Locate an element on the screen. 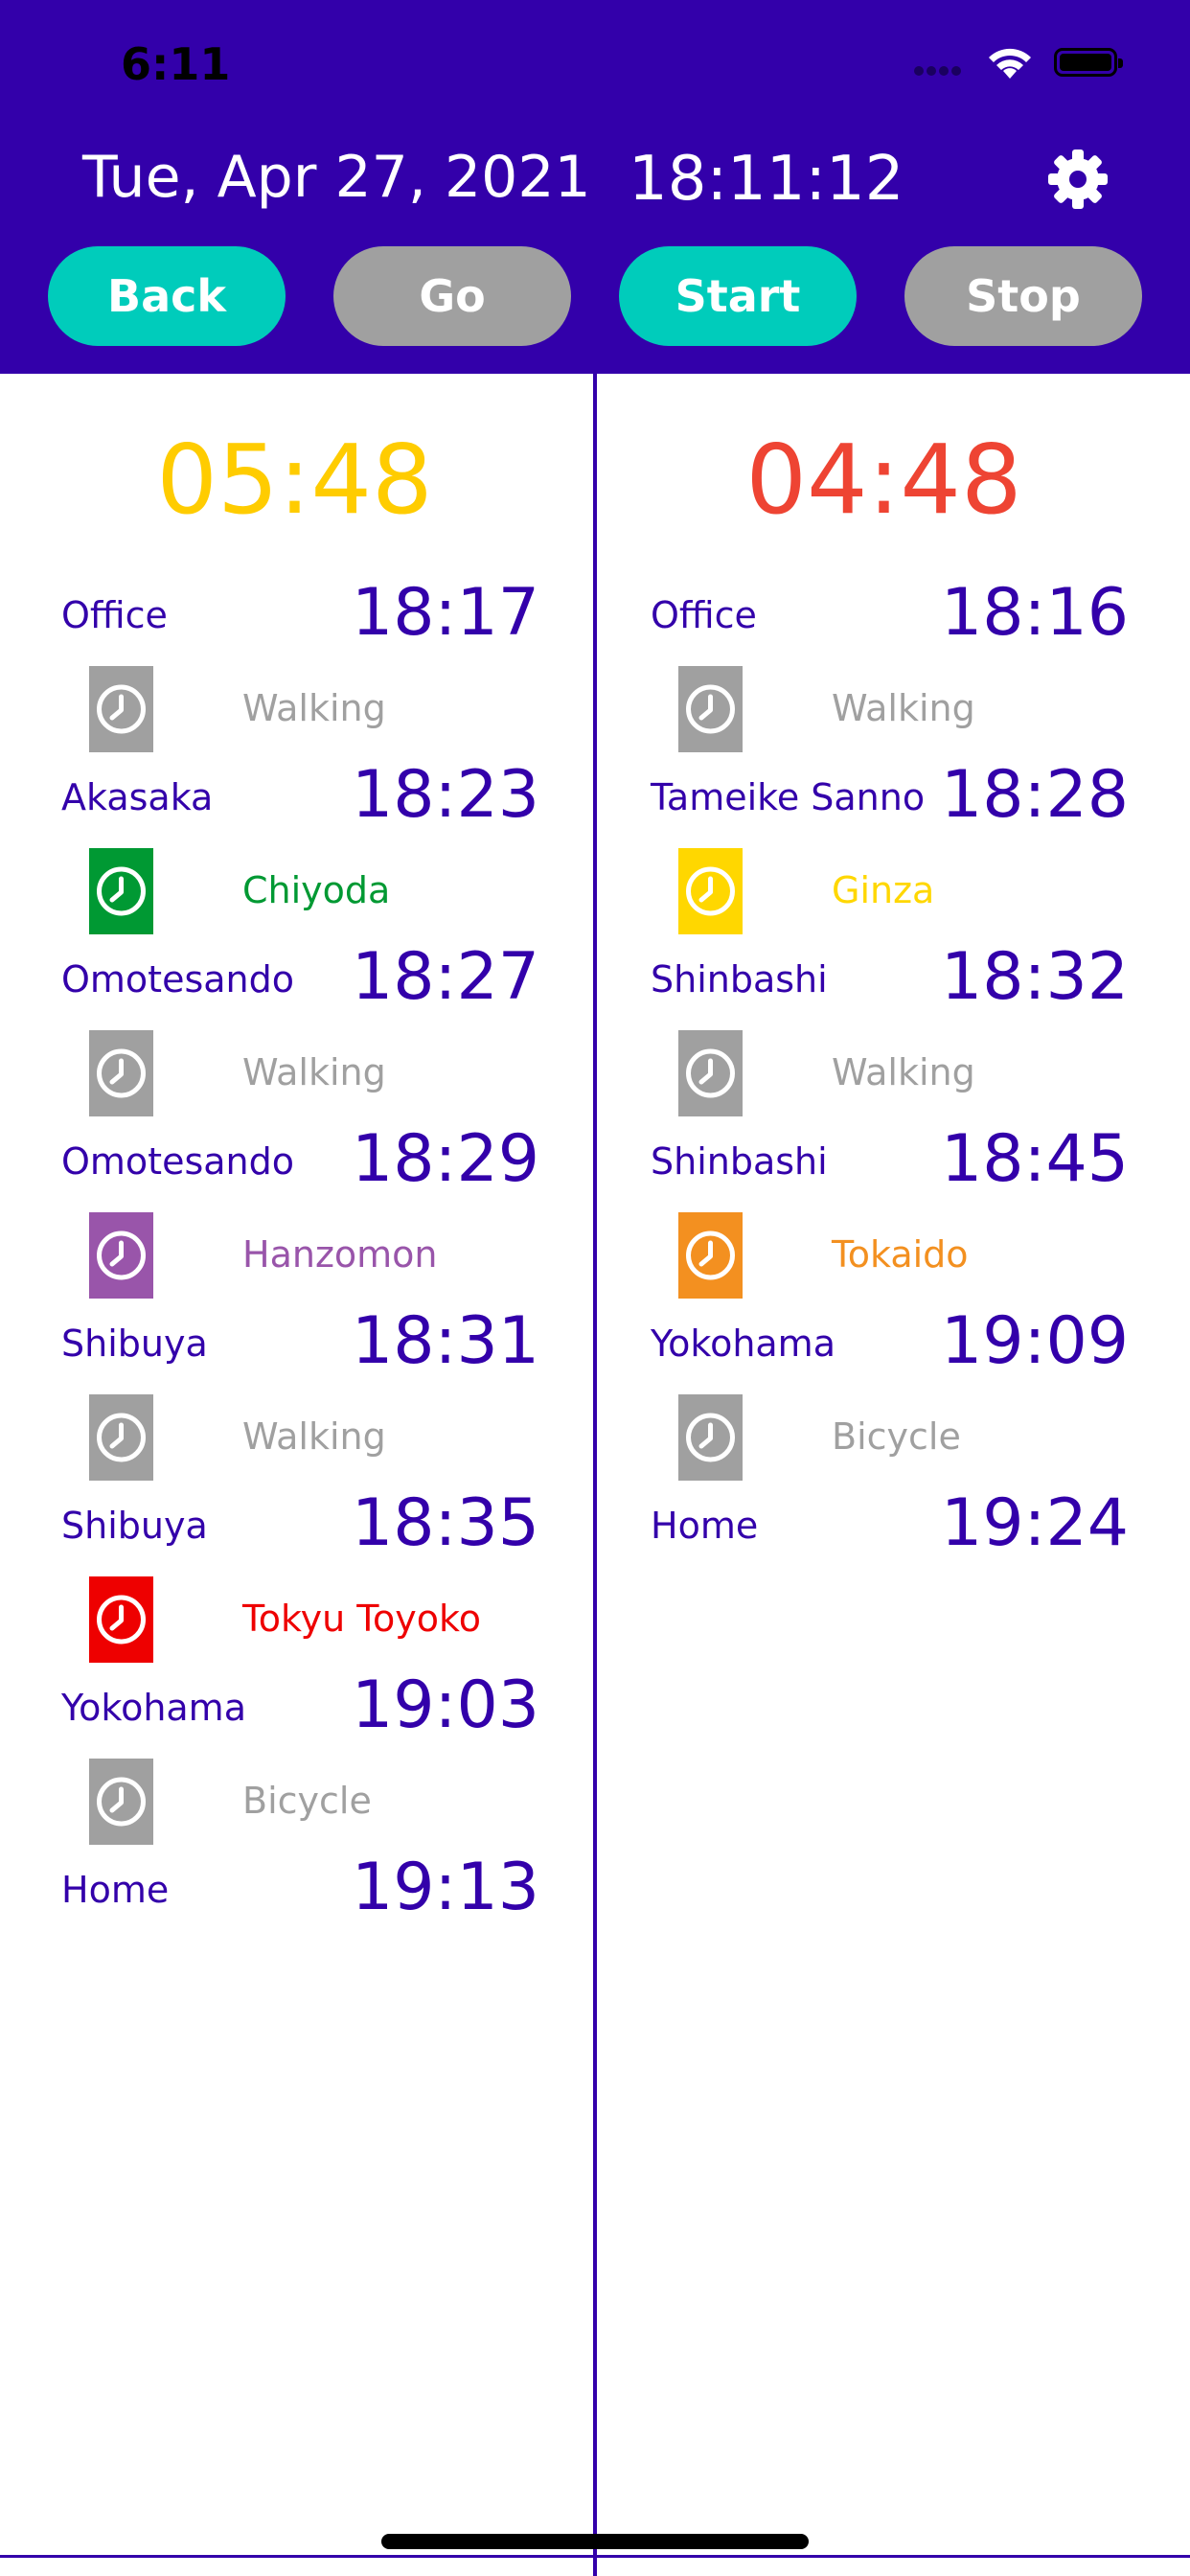 The height and width of the screenshot is (2576, 1190). stop-row: Shinbashi 18:32 is located at coordinates (884, 982).